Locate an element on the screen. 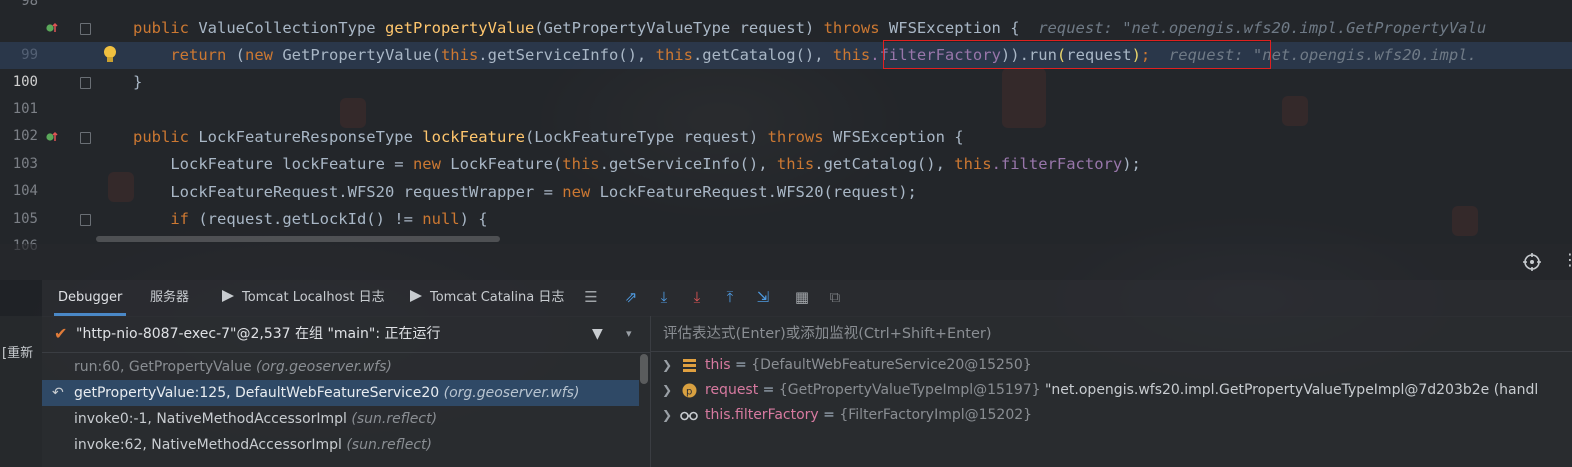  line-number: 98 is located at coordinates (29, 4).